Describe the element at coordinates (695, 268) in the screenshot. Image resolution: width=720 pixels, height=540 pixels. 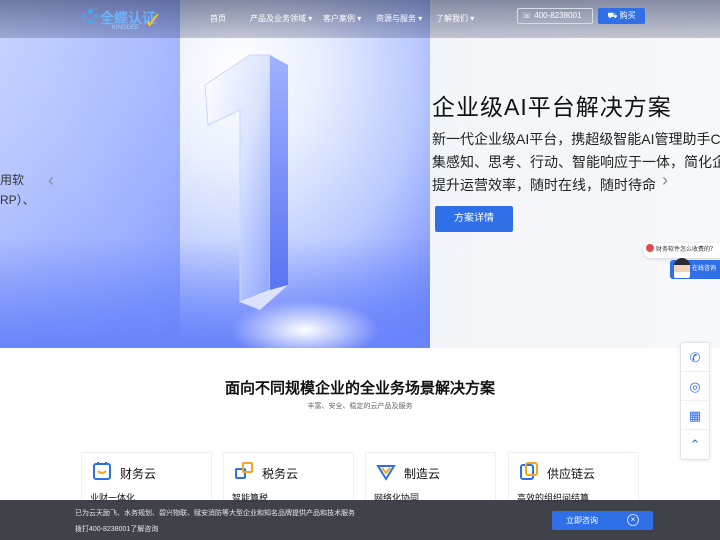
I see `online-consult-button: 在线咨询` at that location.